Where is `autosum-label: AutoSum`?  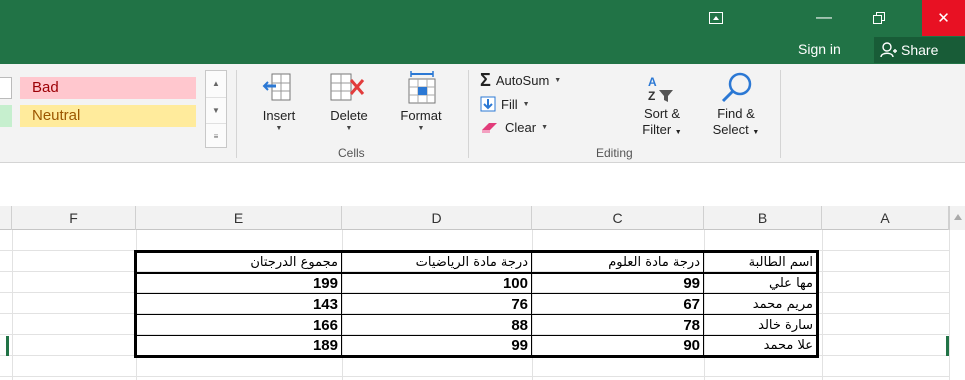
autosum-label: AutoSum is located at coordinates (522, 80).